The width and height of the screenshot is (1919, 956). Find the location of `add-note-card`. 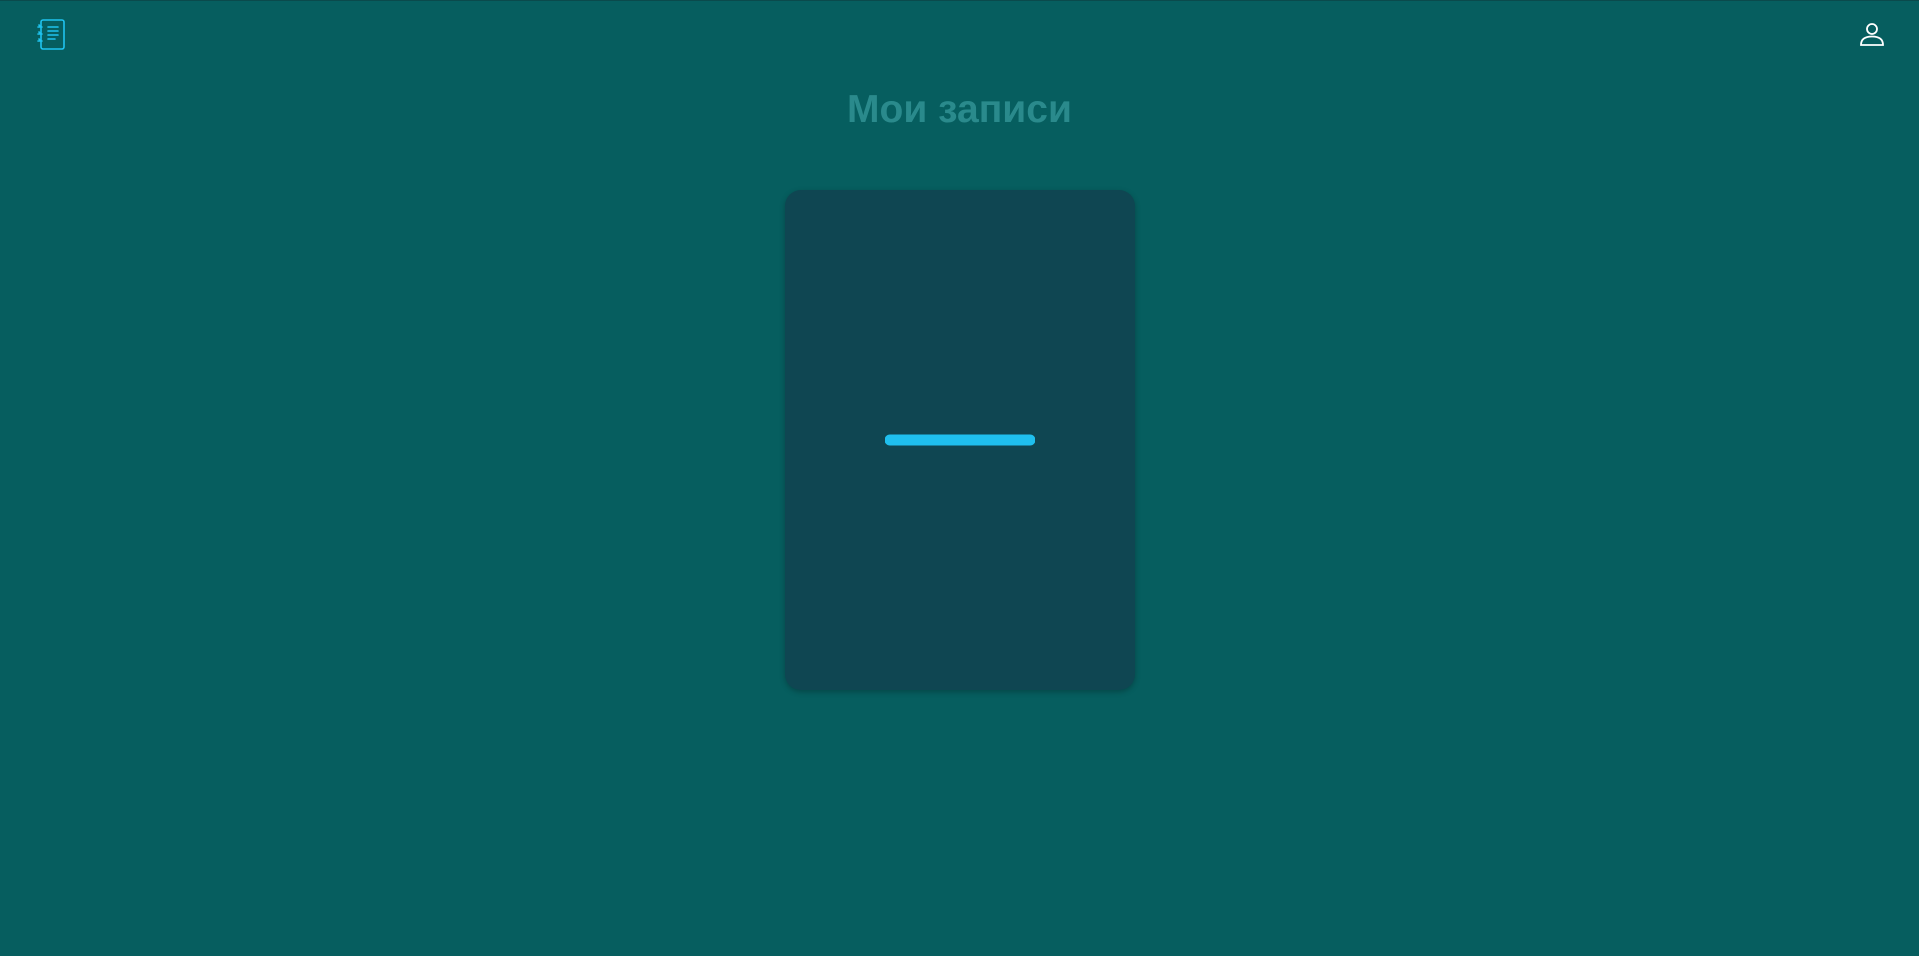

add-note-card is located at coordinates (960, 440).